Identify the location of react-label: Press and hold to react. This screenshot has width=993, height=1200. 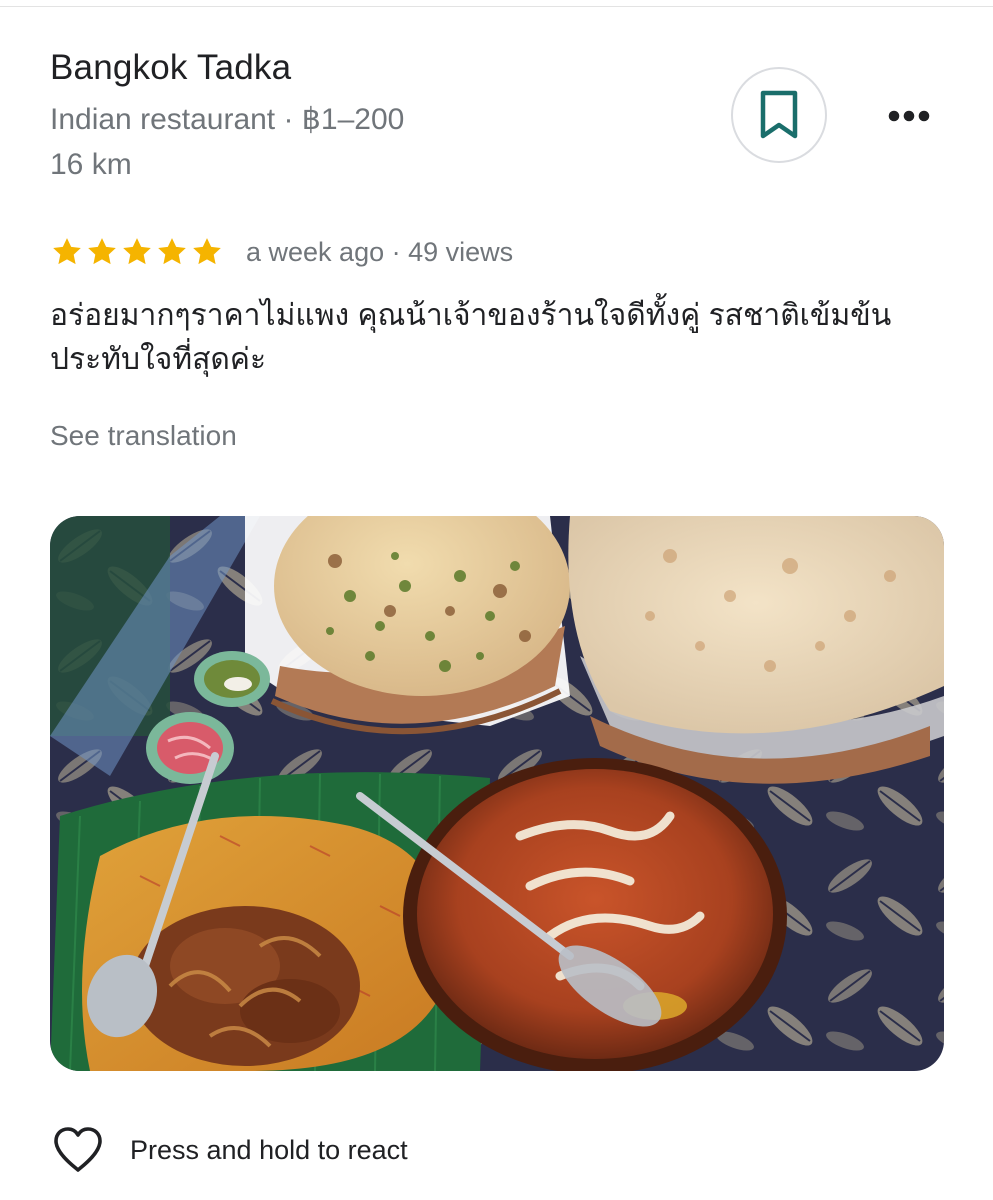
(269, 1149).